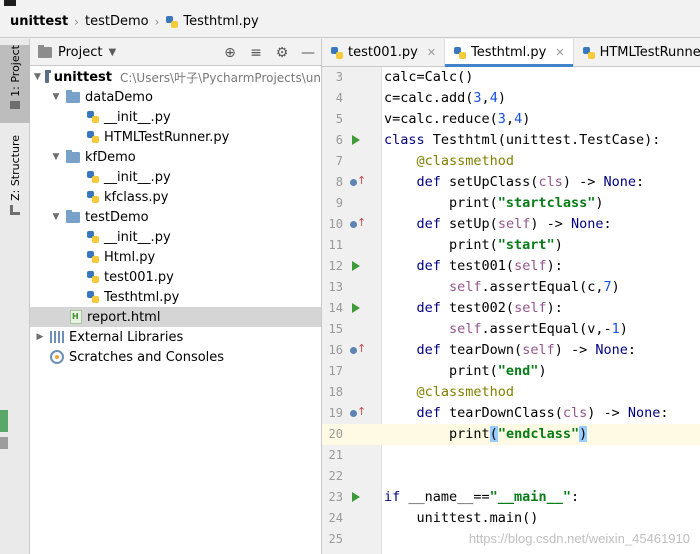 The height and width of the screenshot is (554, 700). I want to click on editor-tab: Testhtml.py ✕, so click(509, 53).